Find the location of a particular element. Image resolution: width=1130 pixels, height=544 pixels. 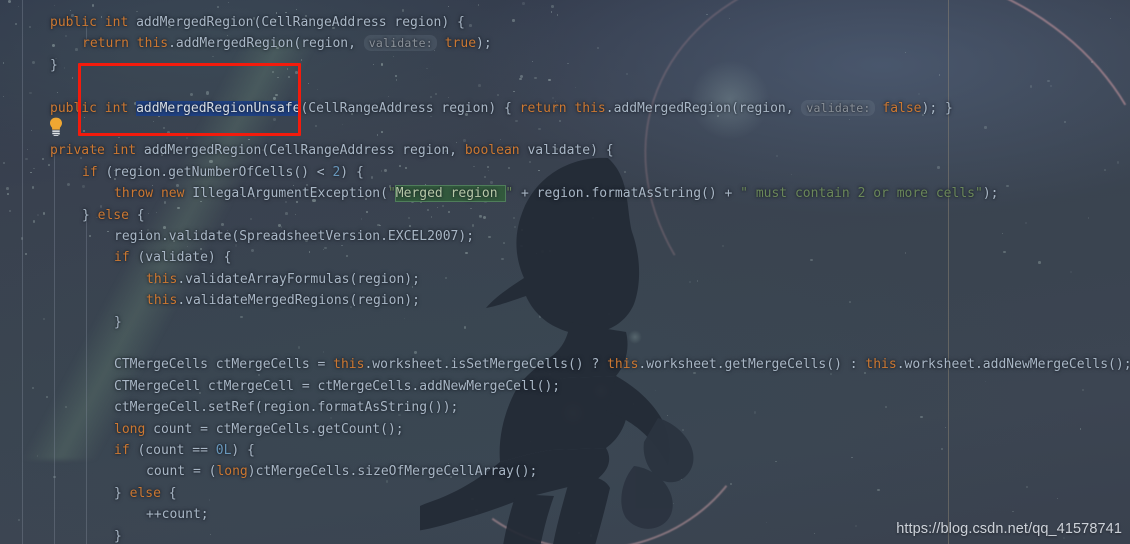

code-token: " is located at coordinates (509, 194).